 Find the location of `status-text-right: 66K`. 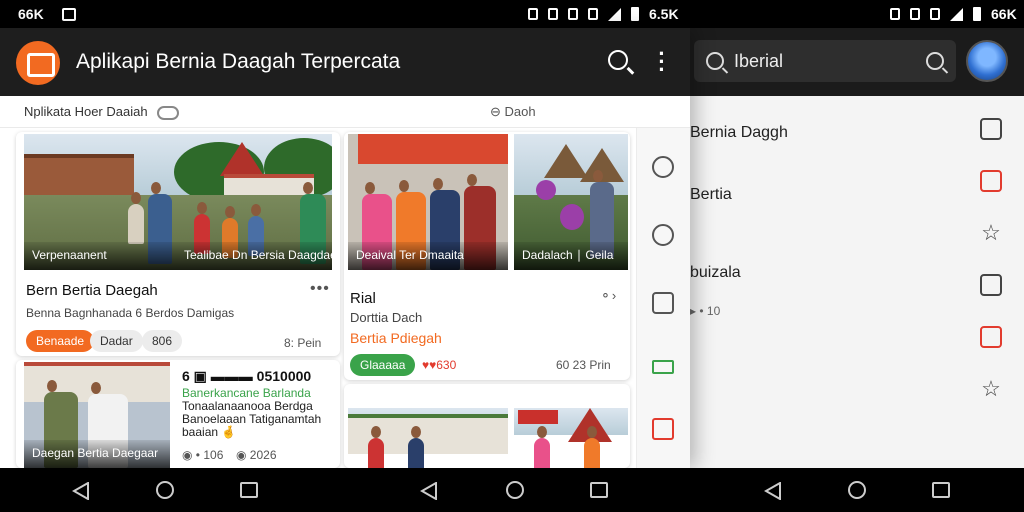

status-text-right: 66K is located at coordinates (1004, 14).